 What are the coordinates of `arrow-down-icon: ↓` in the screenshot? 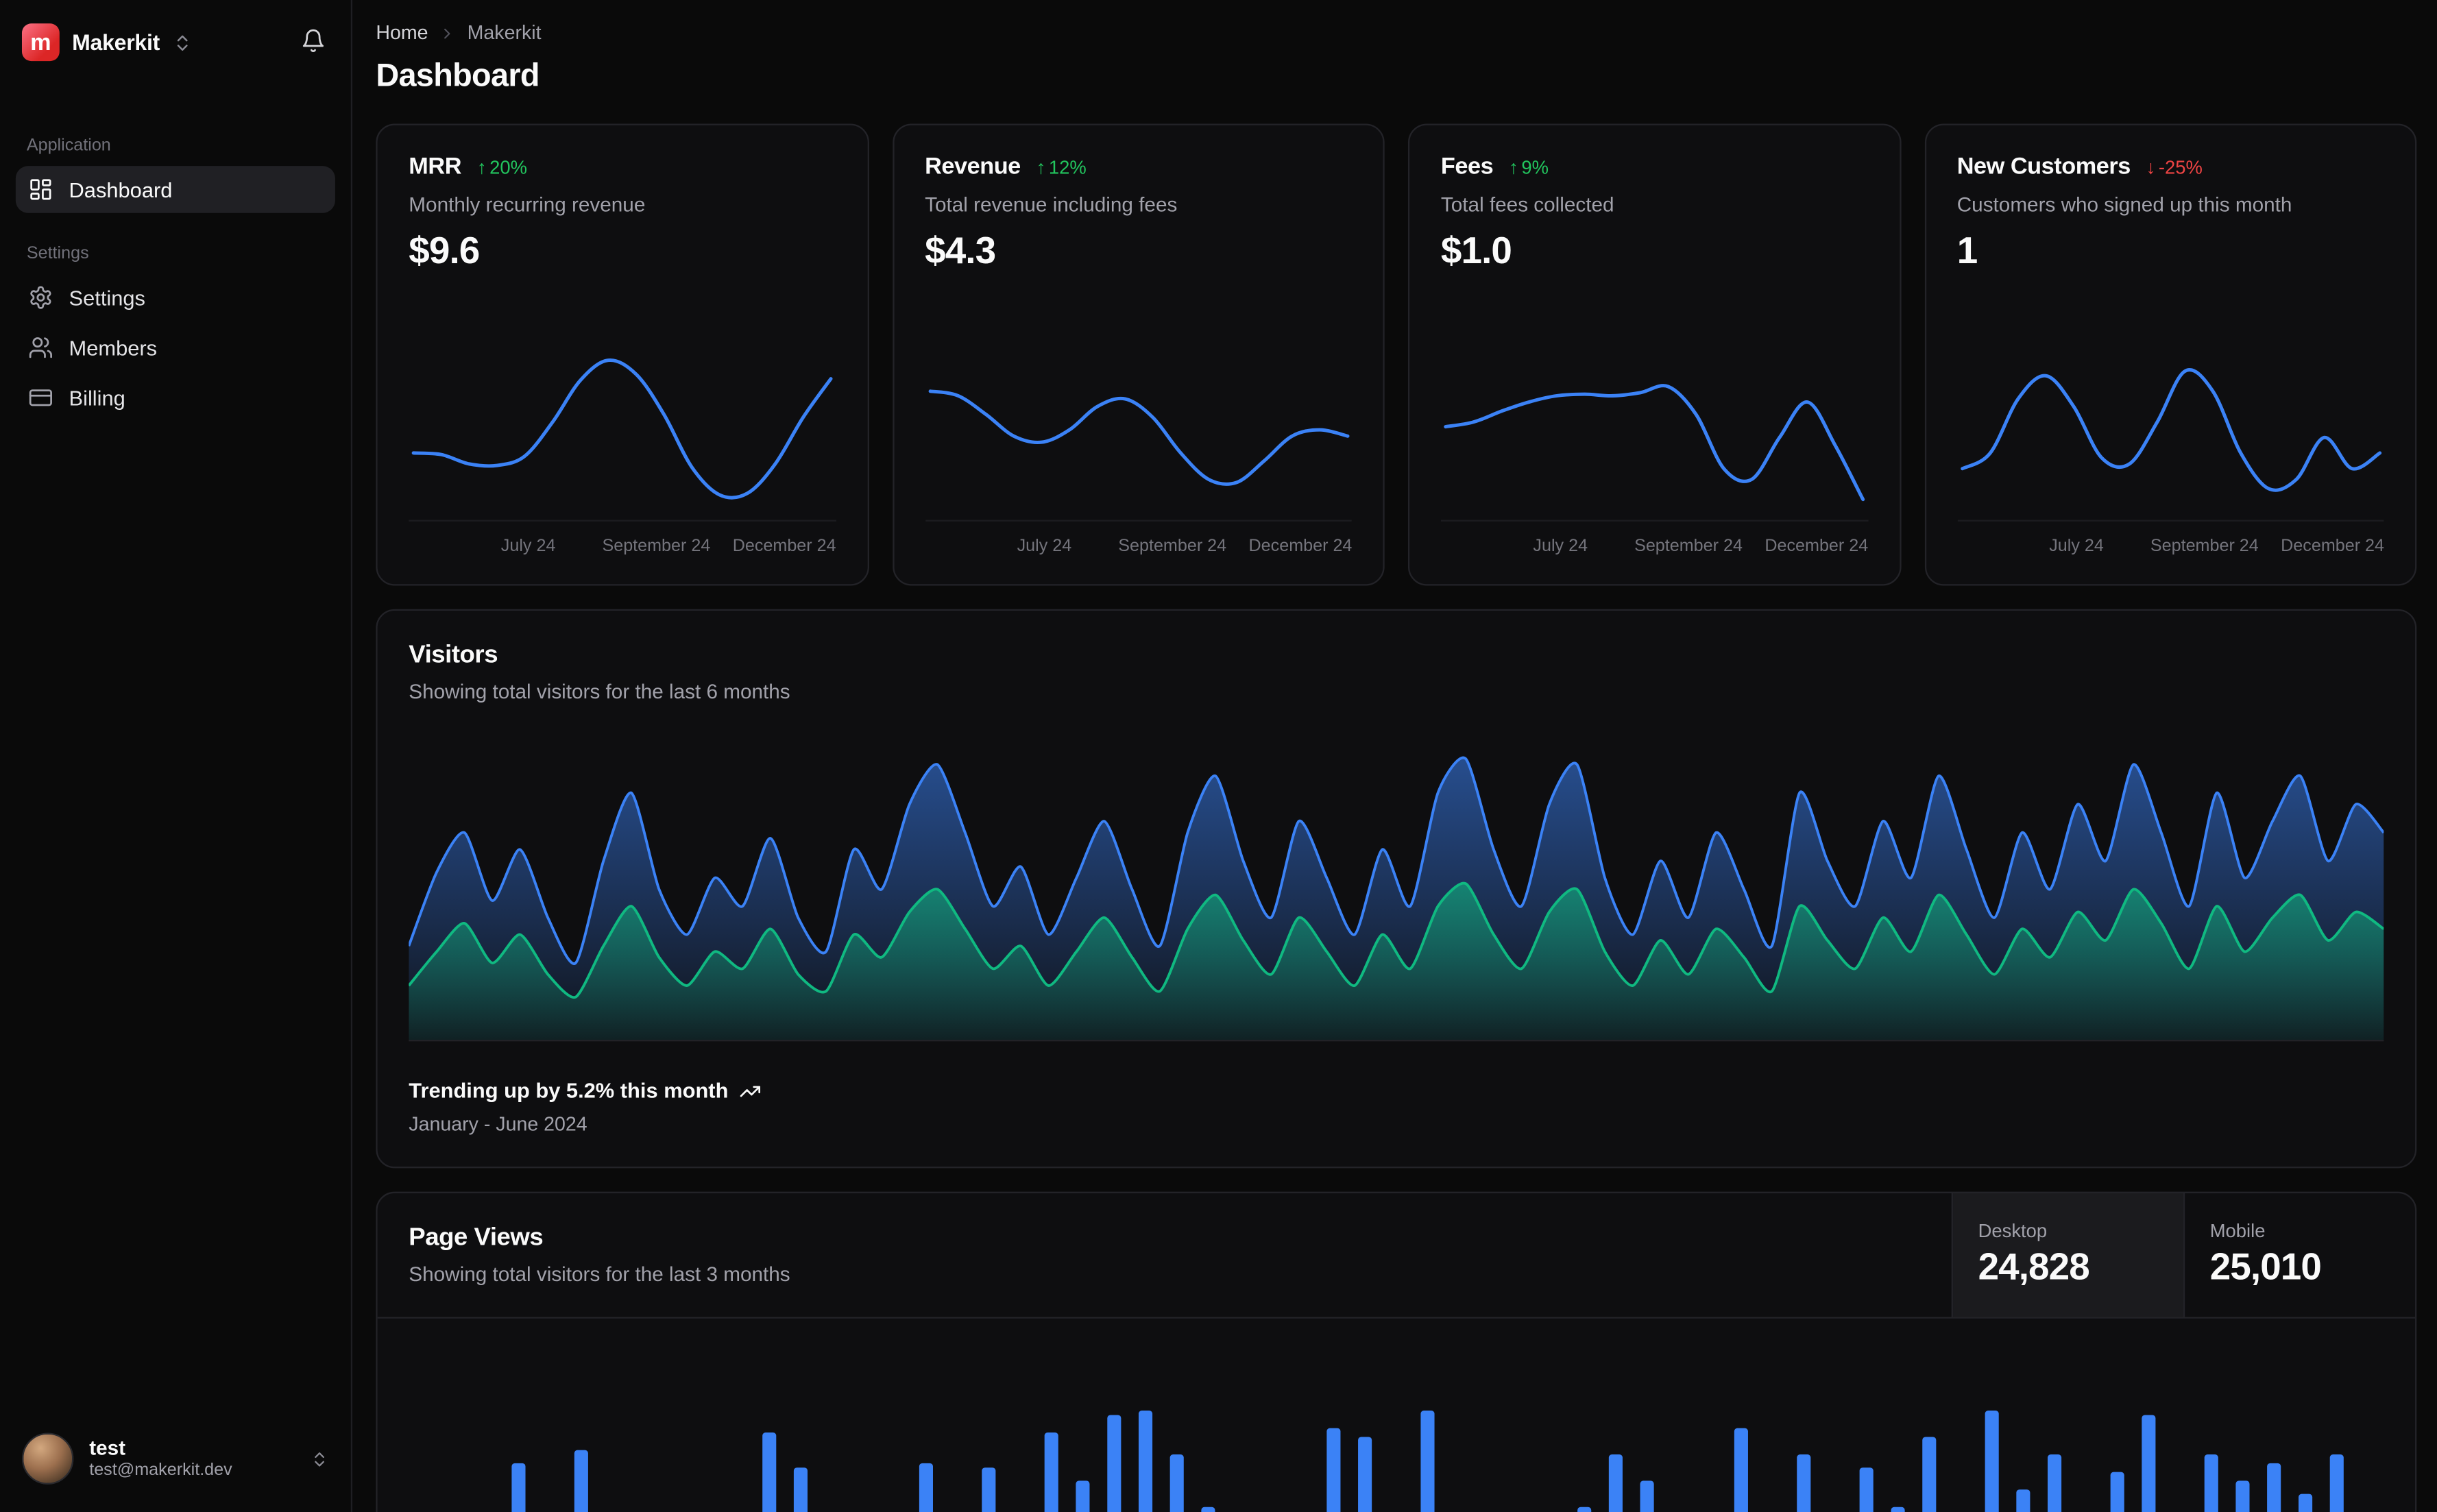 It's located at (2151, 167).